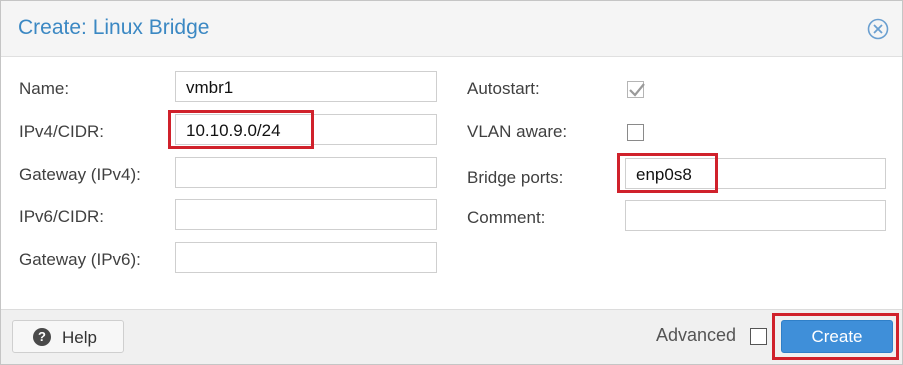 The image size is (903, 365). Describe the element at coordinates (506, 217) in the screenshot. I see `comment-label: Comment:` at that location.